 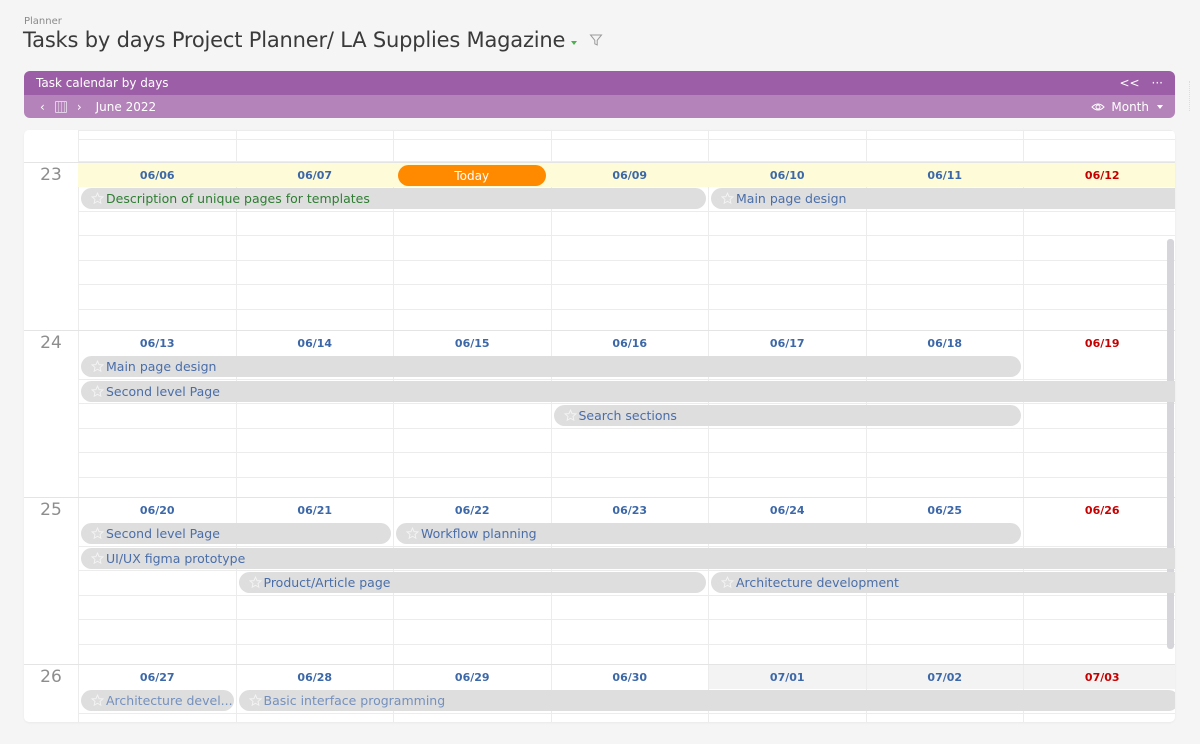 I want to click on day-header: 07/02, so click(x=944, y=677).